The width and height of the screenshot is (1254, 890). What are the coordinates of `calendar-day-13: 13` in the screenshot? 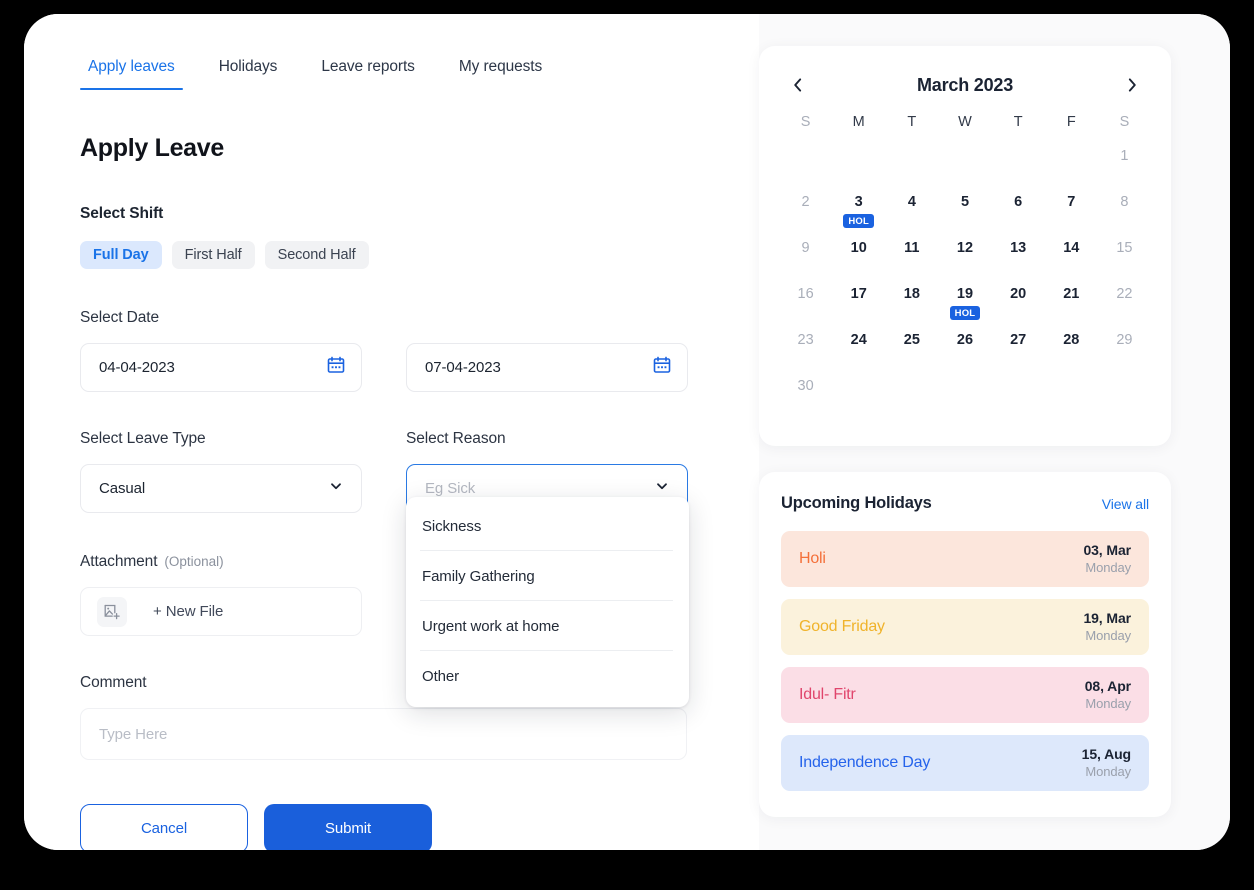 It's located at (1018, 259).